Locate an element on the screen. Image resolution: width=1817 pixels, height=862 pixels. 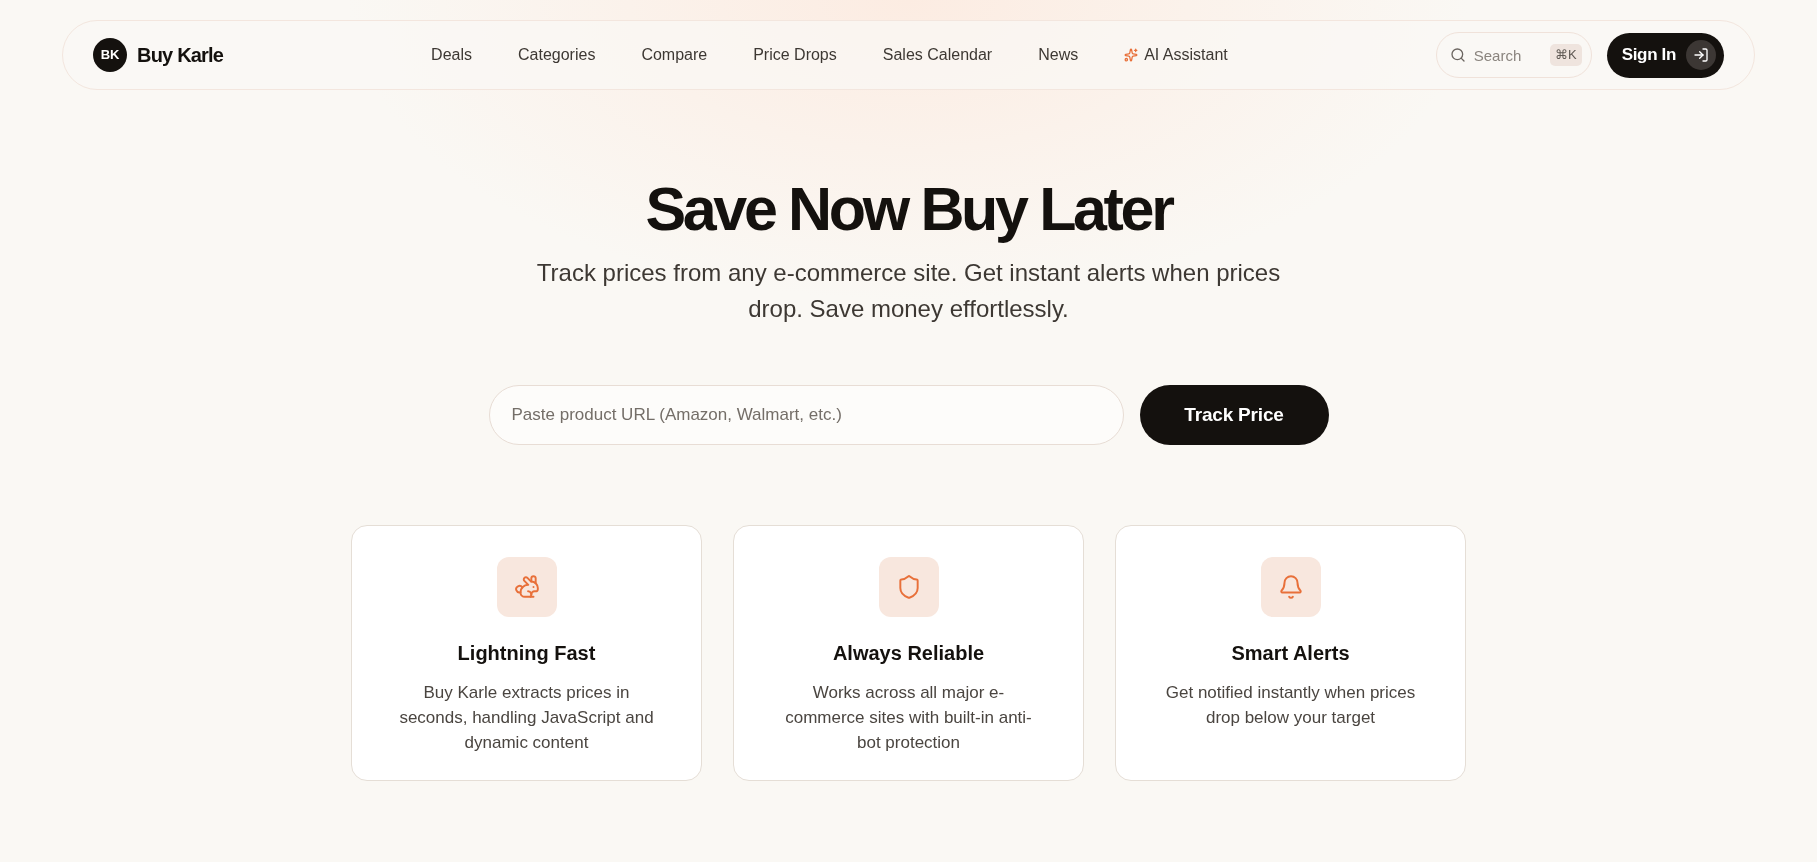
feature-title: Smart Alerts is located at coordinates (1290, 653).